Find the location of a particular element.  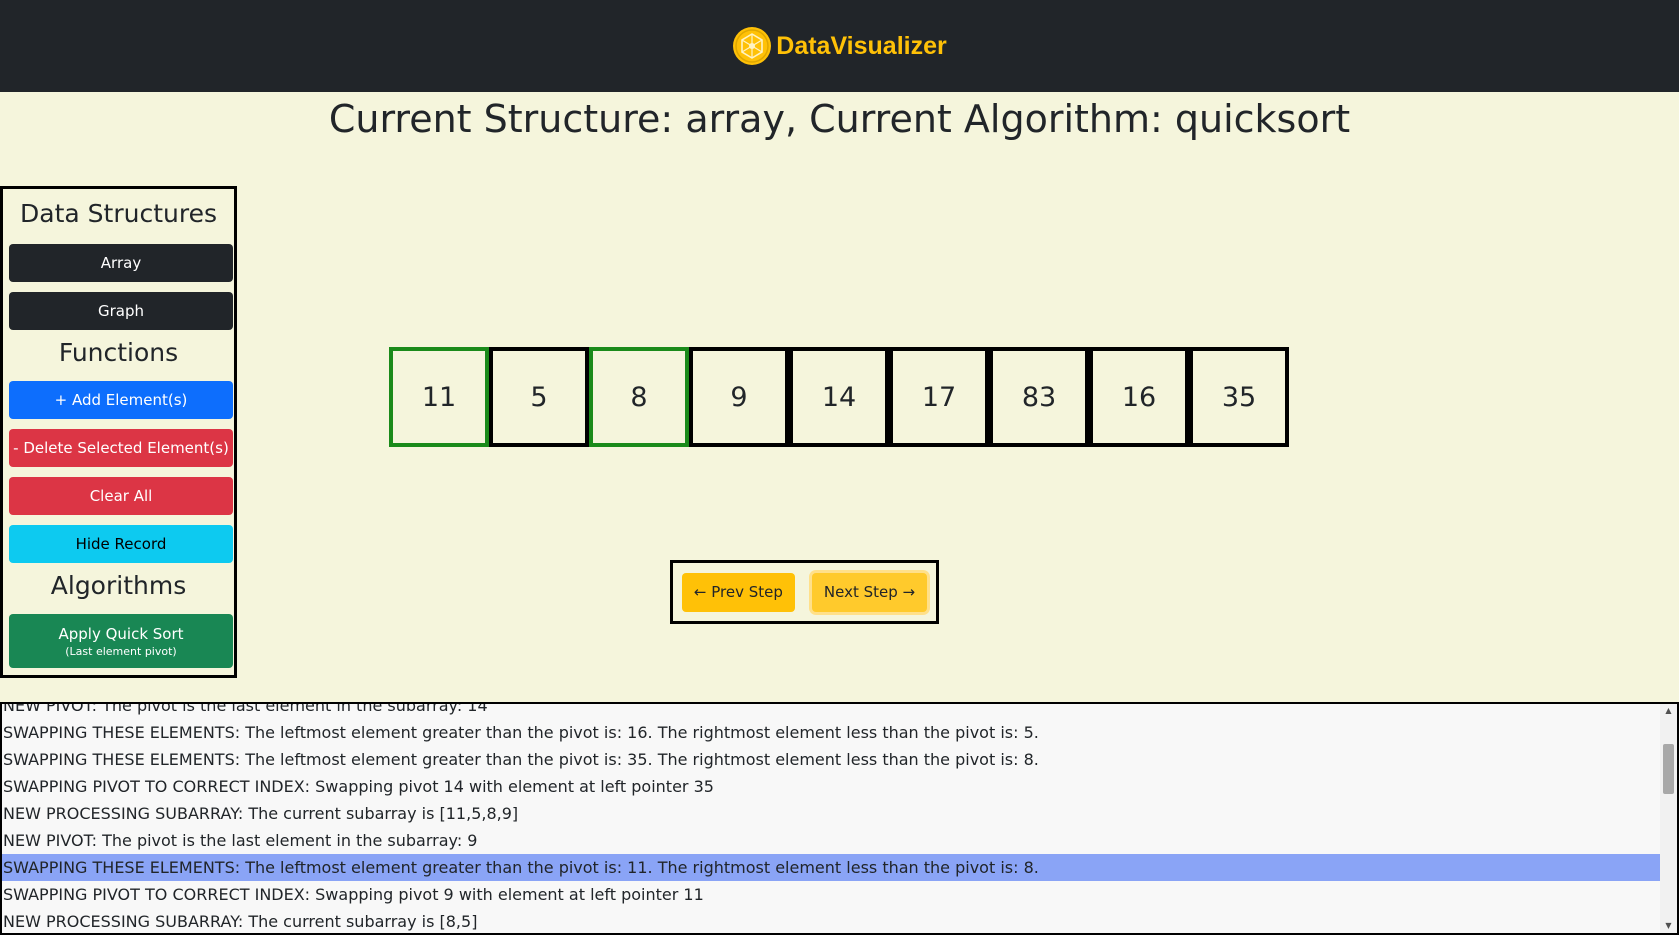

apply-quicksort-button: Apply Quick Sort (Last element pivot) is located at coordinates (121, 641).